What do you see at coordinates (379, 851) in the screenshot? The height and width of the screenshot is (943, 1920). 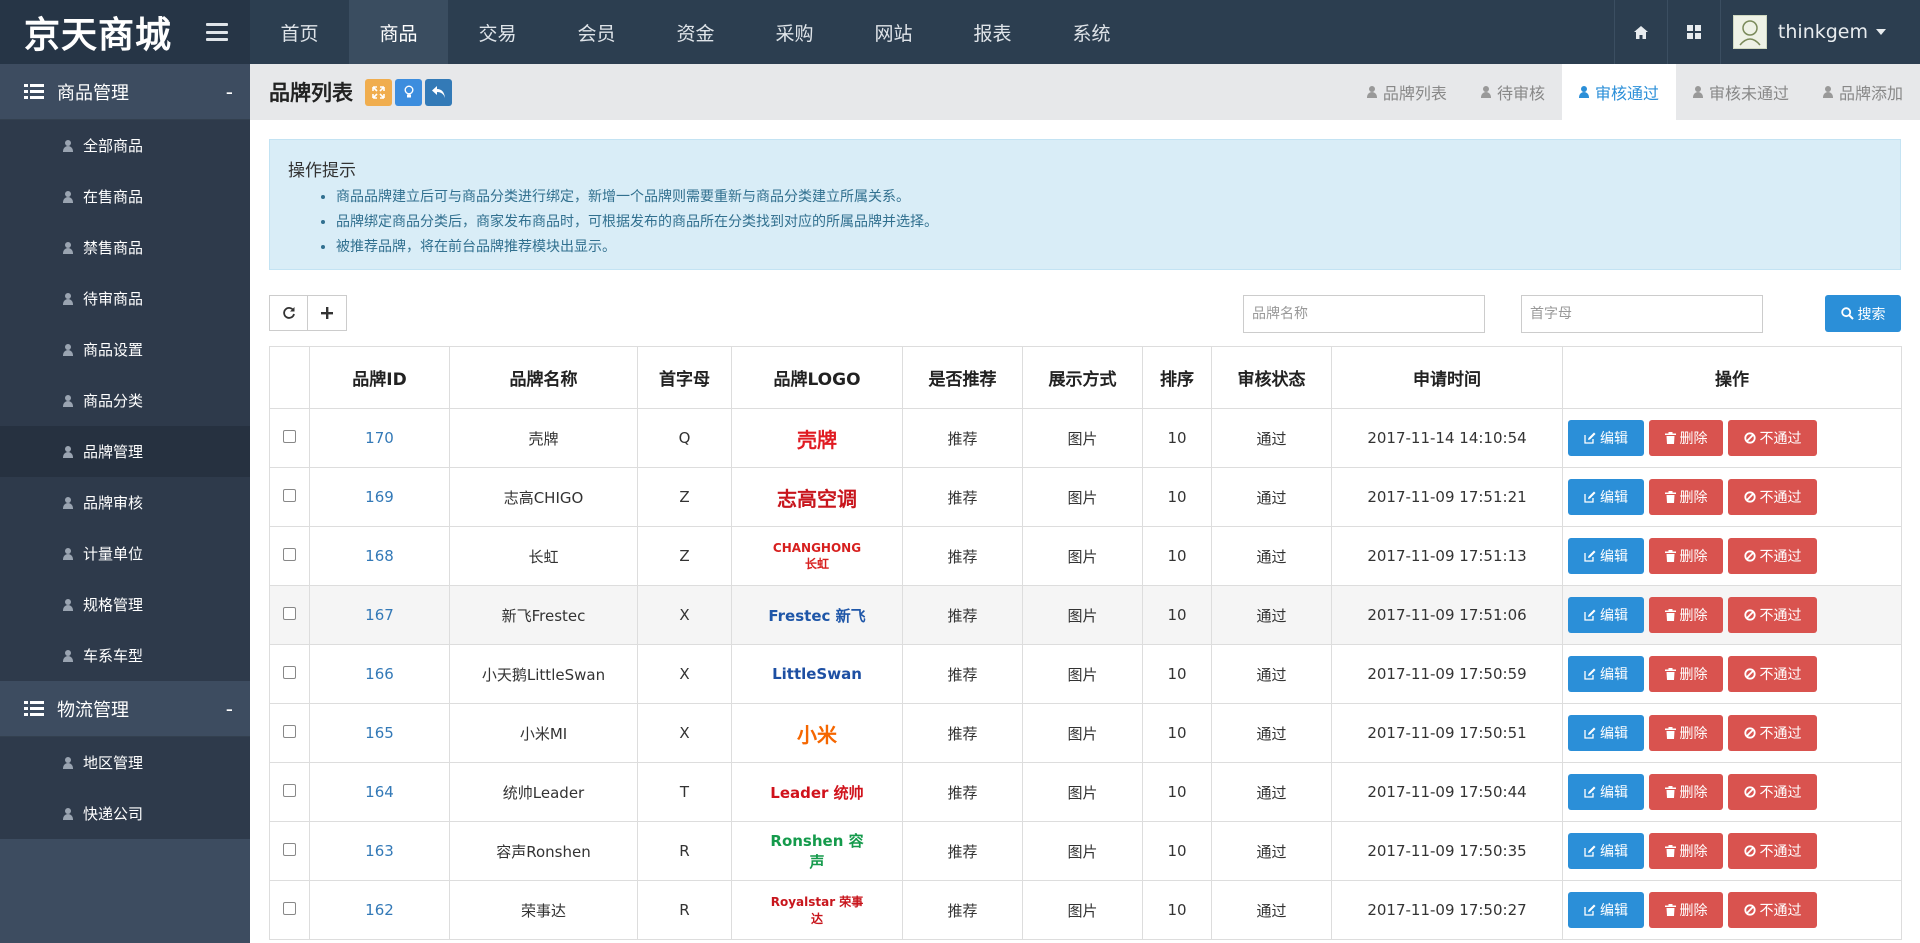 I see `brand-id: 163` at bounding box center [379, 851].